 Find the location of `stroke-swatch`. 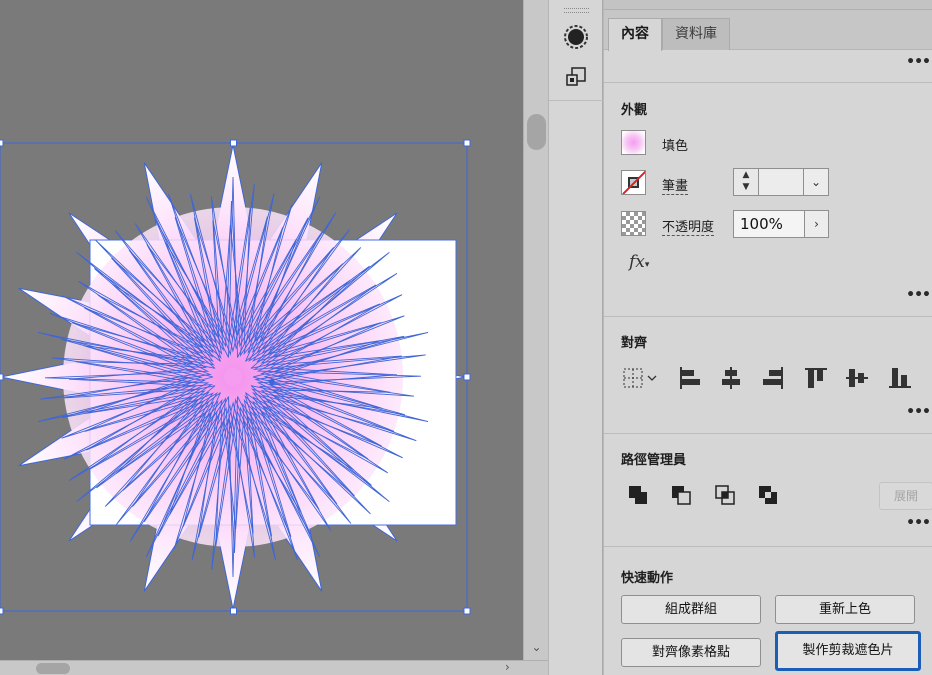

stroke-swatch is located at coordinates (633, 182).